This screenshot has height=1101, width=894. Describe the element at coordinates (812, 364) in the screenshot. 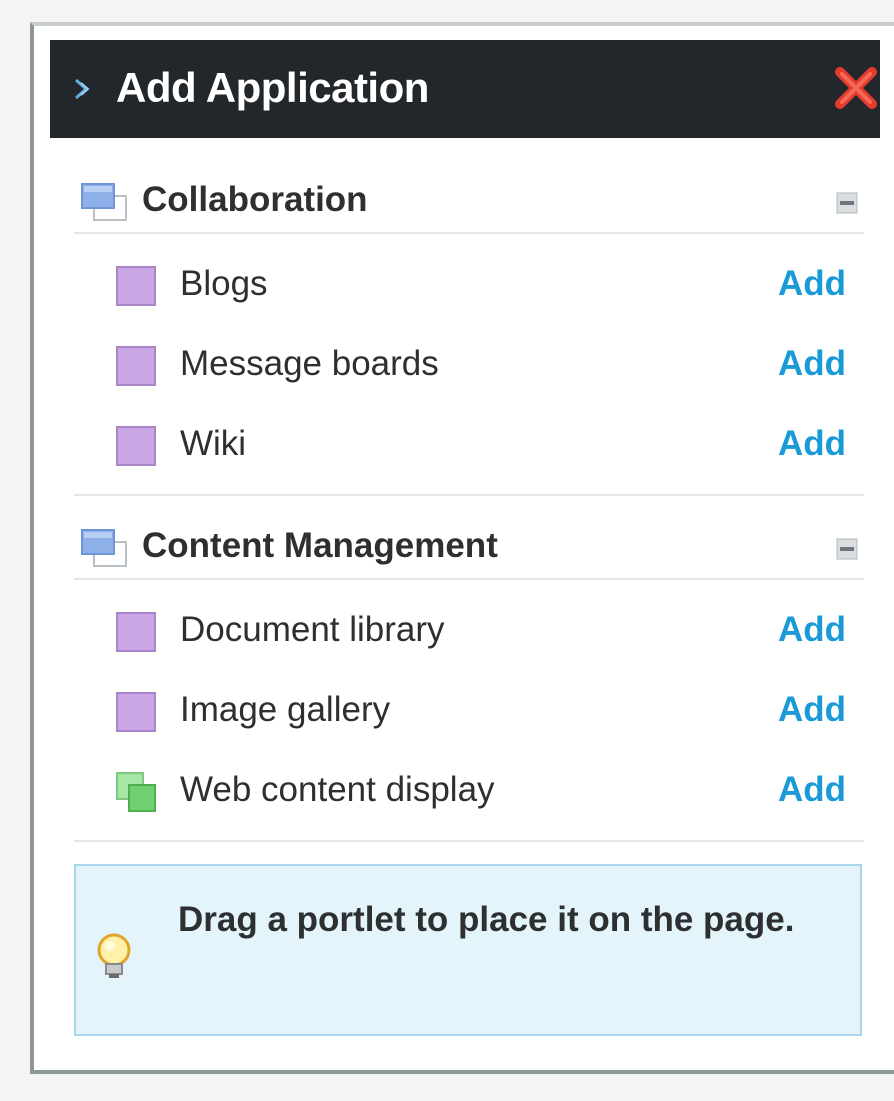

I see `add-message-boards-link: Add` at that location.